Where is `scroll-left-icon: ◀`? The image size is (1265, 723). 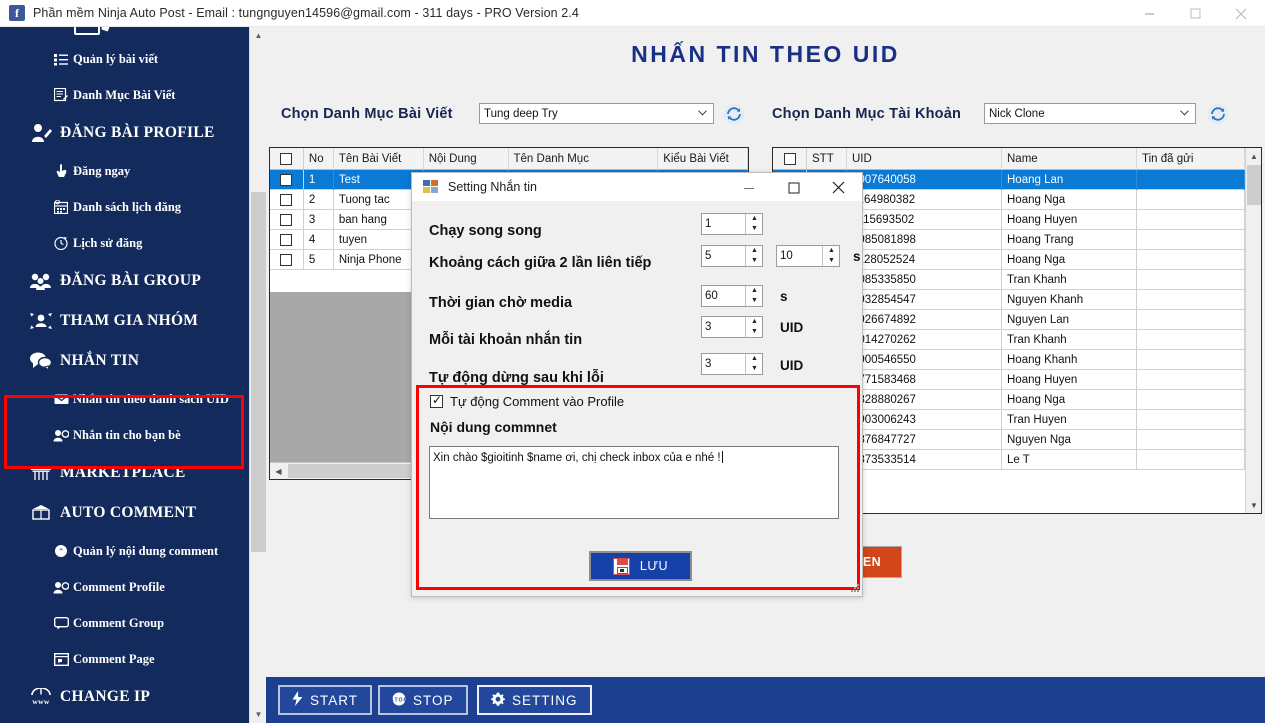 scroll-left-icon: ◀ is located at coordinates (278, 471).